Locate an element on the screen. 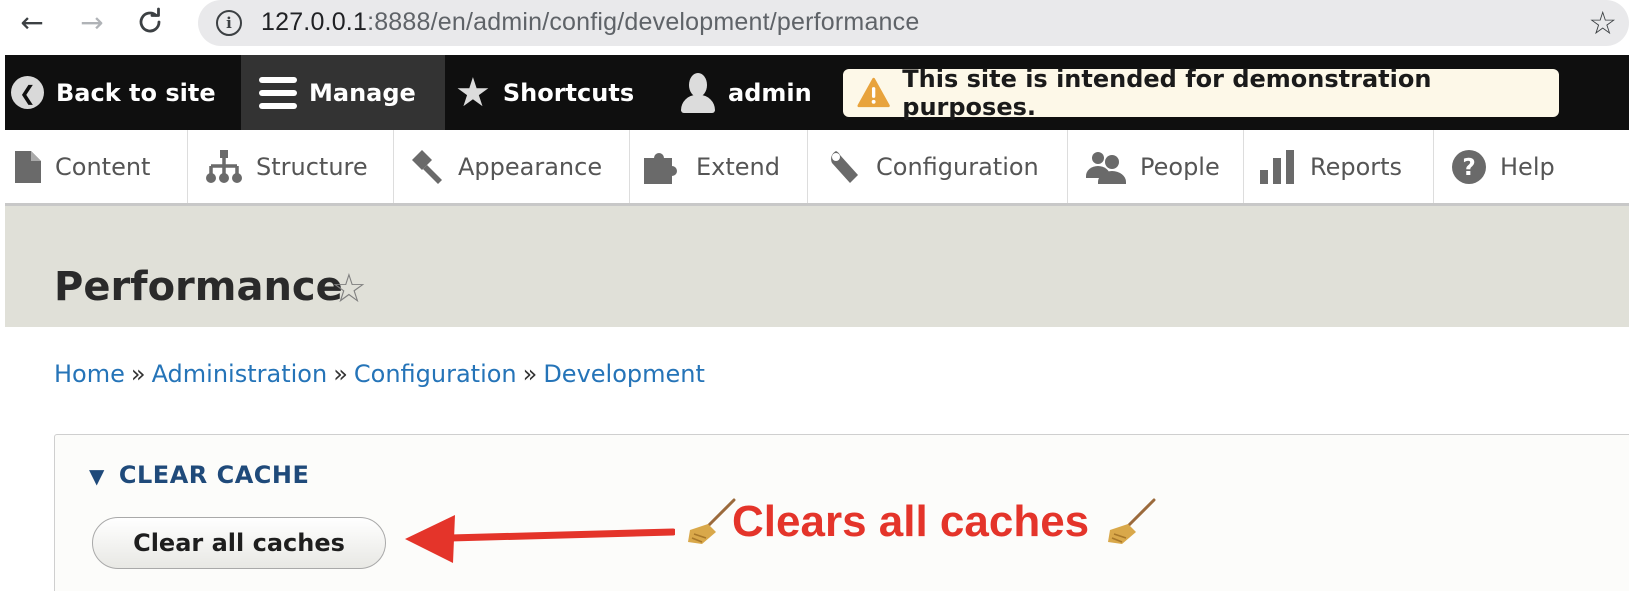 Image resolution: width=1629 pixels, height=591 pixels. menu-item-label: Help is located at coordinates (1527, 166).